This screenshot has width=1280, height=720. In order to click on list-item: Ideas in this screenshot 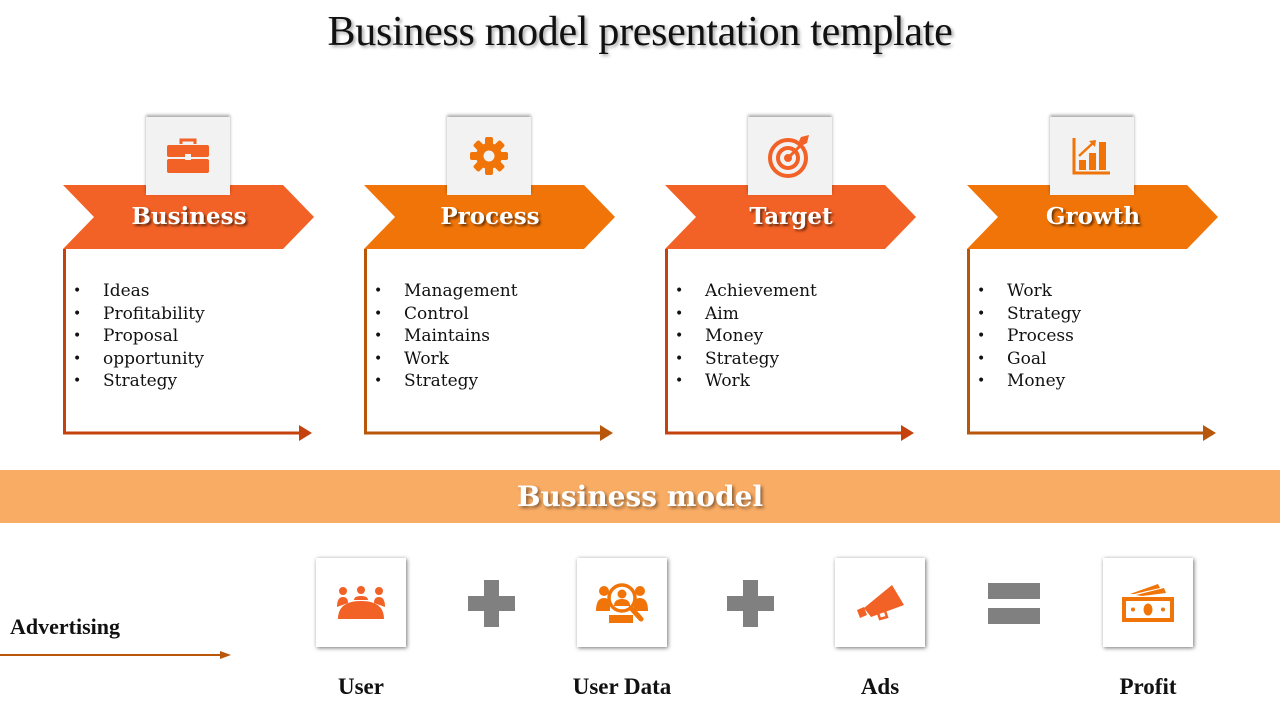, I will do `click(139, 291)`.